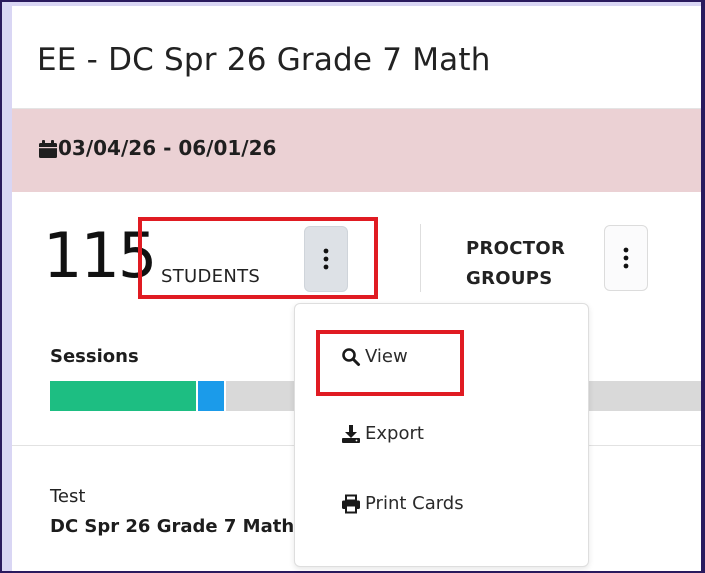 This screenshot has height=573, width=705. What do you see at coordinates (264, 60) in the screenshot?
I see `page-title: EE - DC Spr 26 Grade 7 Math` at bounding box center [264, 60].